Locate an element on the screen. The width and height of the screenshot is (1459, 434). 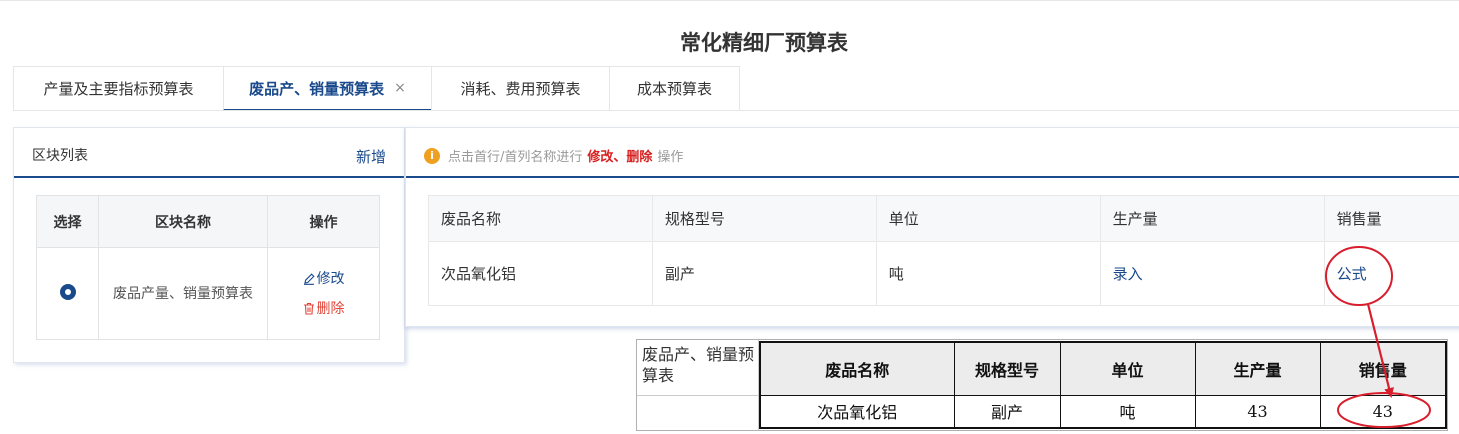
excel-header-unit: 单位 is located at coordinates (1127, 368).